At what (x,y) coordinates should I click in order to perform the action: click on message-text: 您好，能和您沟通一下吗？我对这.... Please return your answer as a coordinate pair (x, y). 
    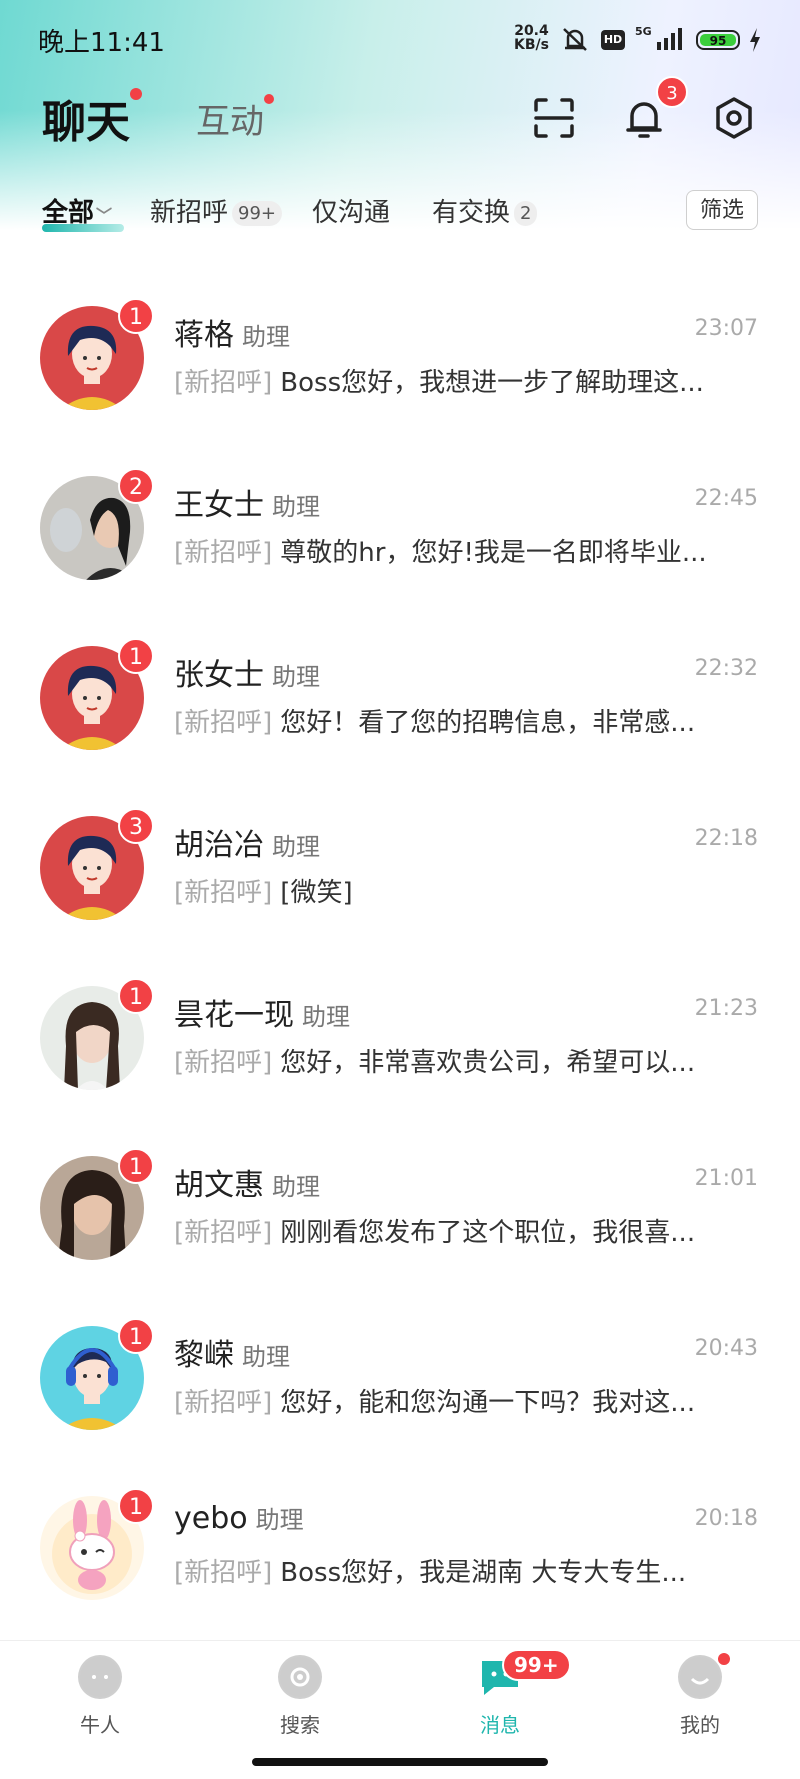
    Looking at the image, I should click on (488, 1403).